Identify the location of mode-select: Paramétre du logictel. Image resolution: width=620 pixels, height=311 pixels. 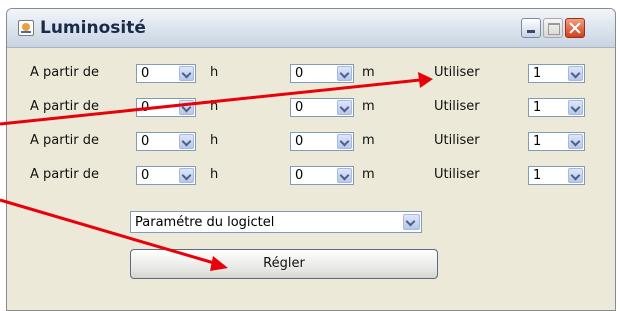
(276, 222).